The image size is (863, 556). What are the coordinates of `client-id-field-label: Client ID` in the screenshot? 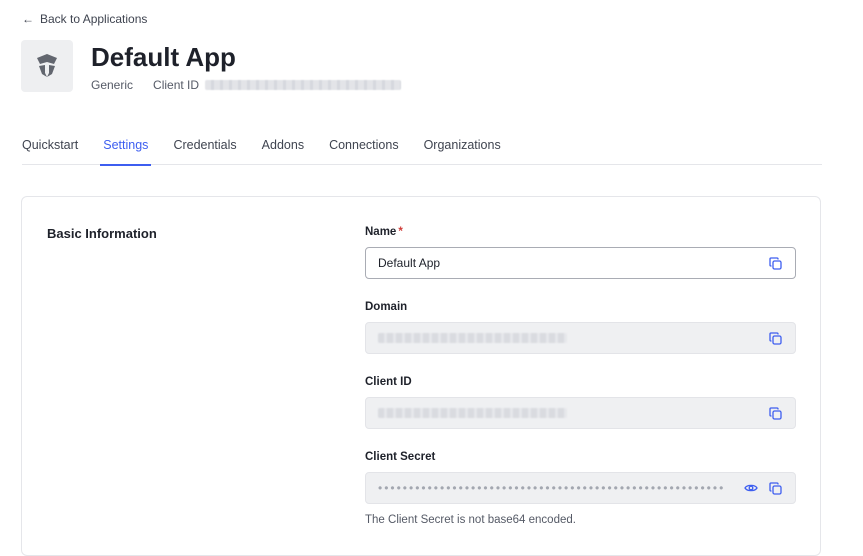 It's located at (388, 382).